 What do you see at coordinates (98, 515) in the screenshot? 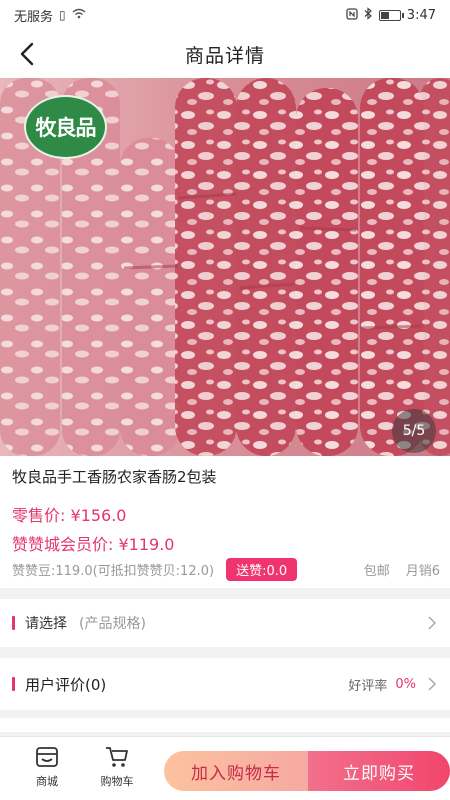
I see `retail-price: ¥156.0` at bounding box center [98, 515].